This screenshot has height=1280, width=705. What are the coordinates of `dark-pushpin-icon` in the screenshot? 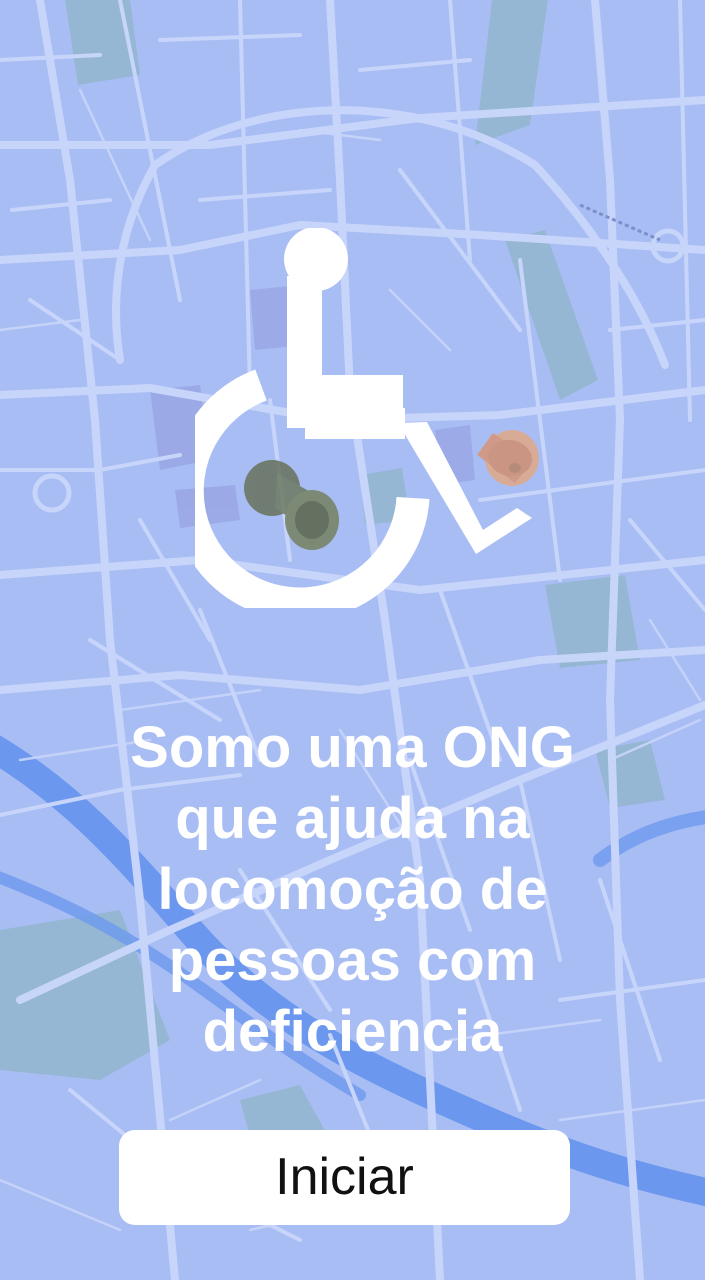 It's located at (291, 505).